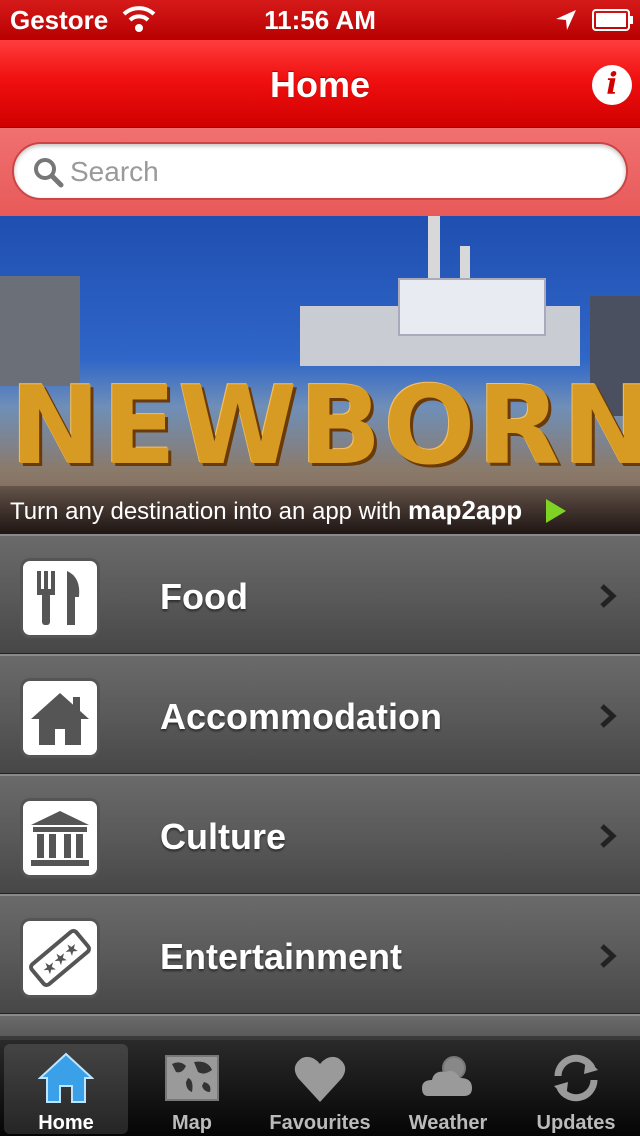  Describe the element at coordinates (576, 1078) in the screenshot. I see `refresh-icon` at that location.